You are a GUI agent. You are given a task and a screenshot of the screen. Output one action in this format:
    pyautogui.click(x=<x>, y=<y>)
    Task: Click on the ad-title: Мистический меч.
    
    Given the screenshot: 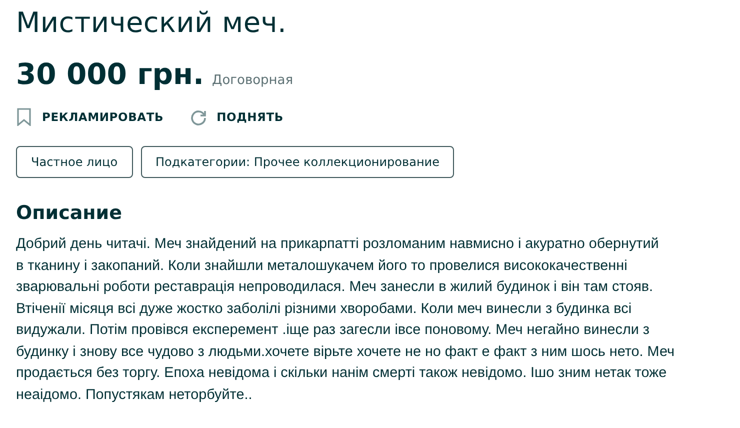 What is the action you would take?
    pyautogui.click(x=152, y=23)
    